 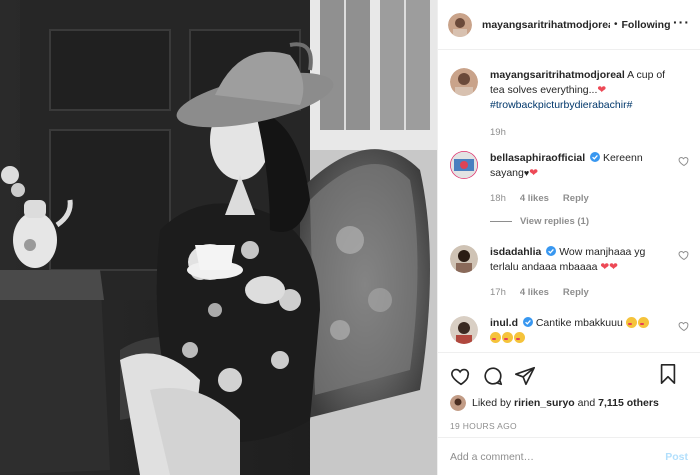 What do you see at coordinates (492, 403) in the screenshot?
I see `liked-by-label: Liked by` at bounding box center [492, 403].